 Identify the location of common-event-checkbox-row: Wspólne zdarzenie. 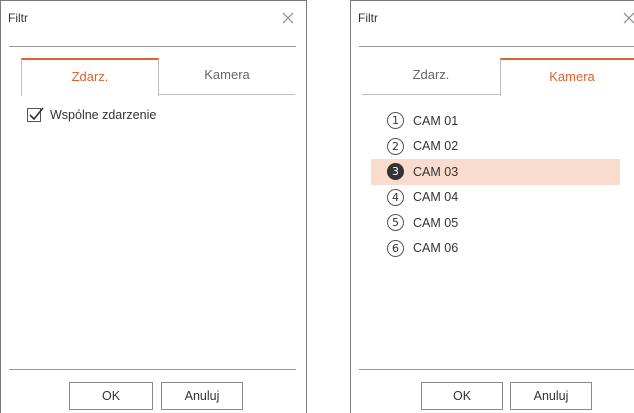
(91, 115).